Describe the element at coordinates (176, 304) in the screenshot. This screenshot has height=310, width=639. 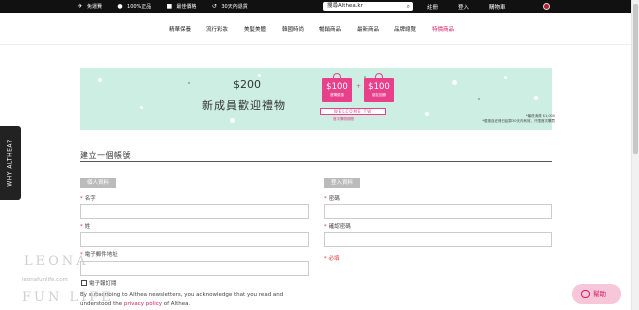
I see `terms-suffix: of Althea.` at that location.